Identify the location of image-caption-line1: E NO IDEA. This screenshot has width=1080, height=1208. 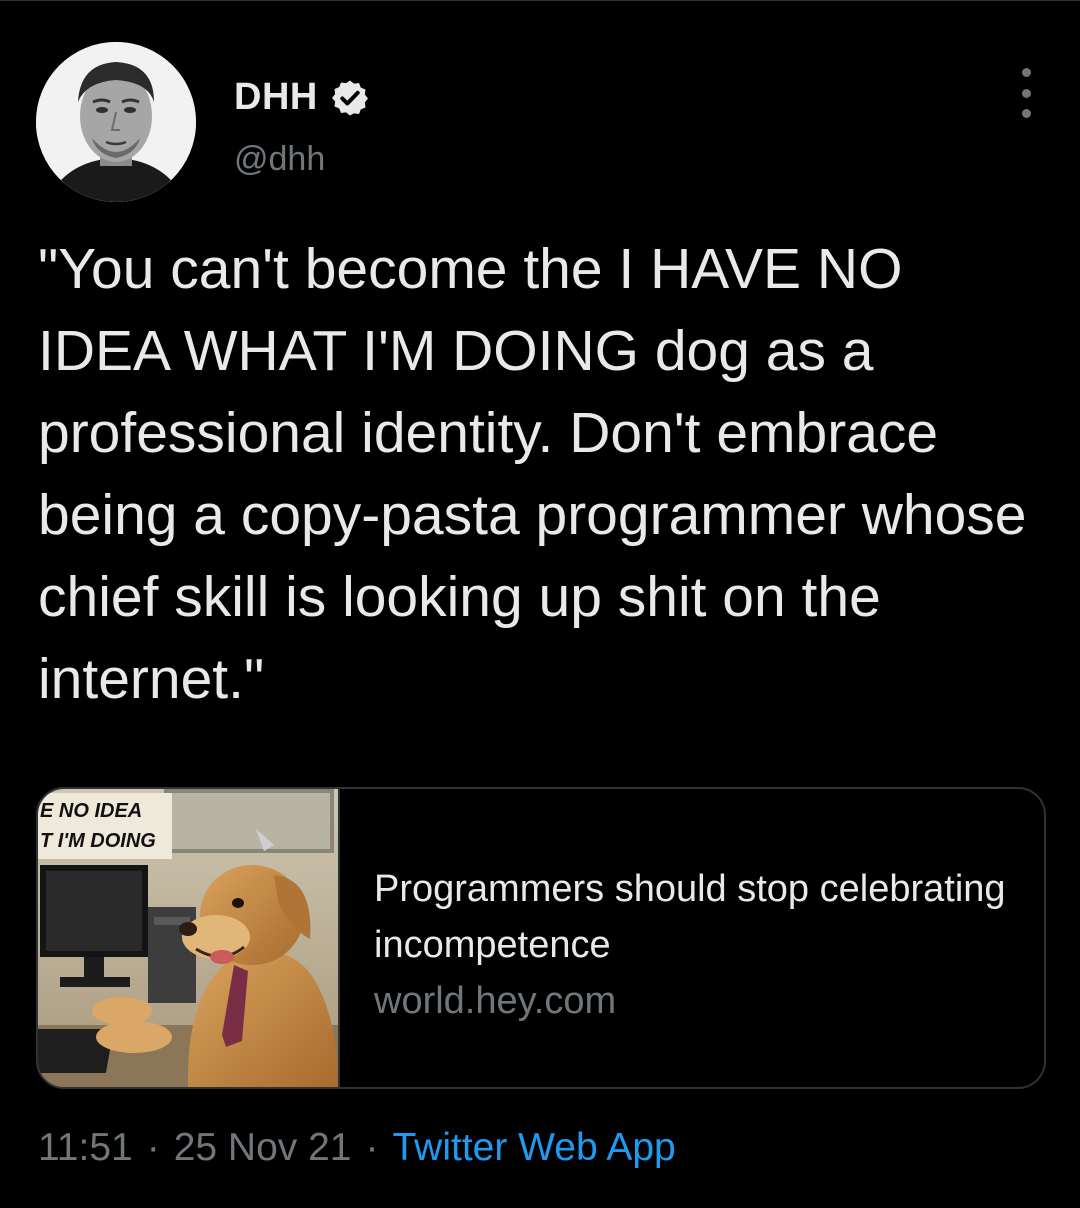
(91, 811).